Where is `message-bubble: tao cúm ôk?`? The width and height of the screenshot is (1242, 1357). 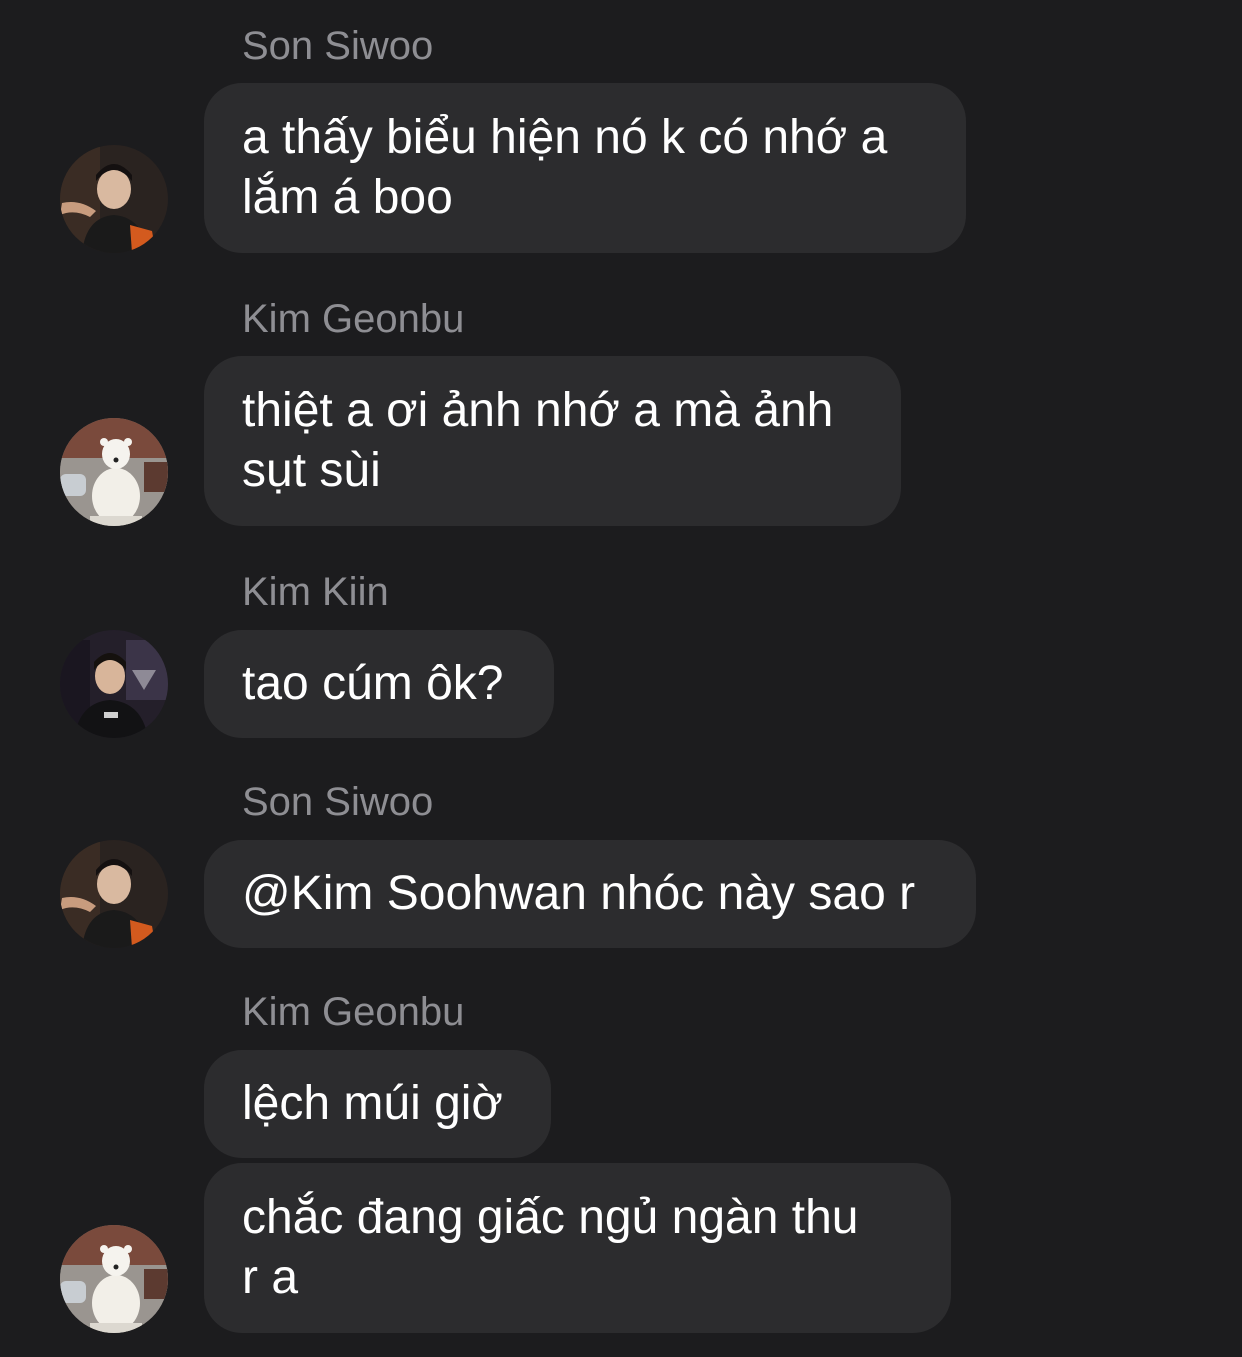 message-bubble: tao cúm ôk? is located at coordinates (379, 684).